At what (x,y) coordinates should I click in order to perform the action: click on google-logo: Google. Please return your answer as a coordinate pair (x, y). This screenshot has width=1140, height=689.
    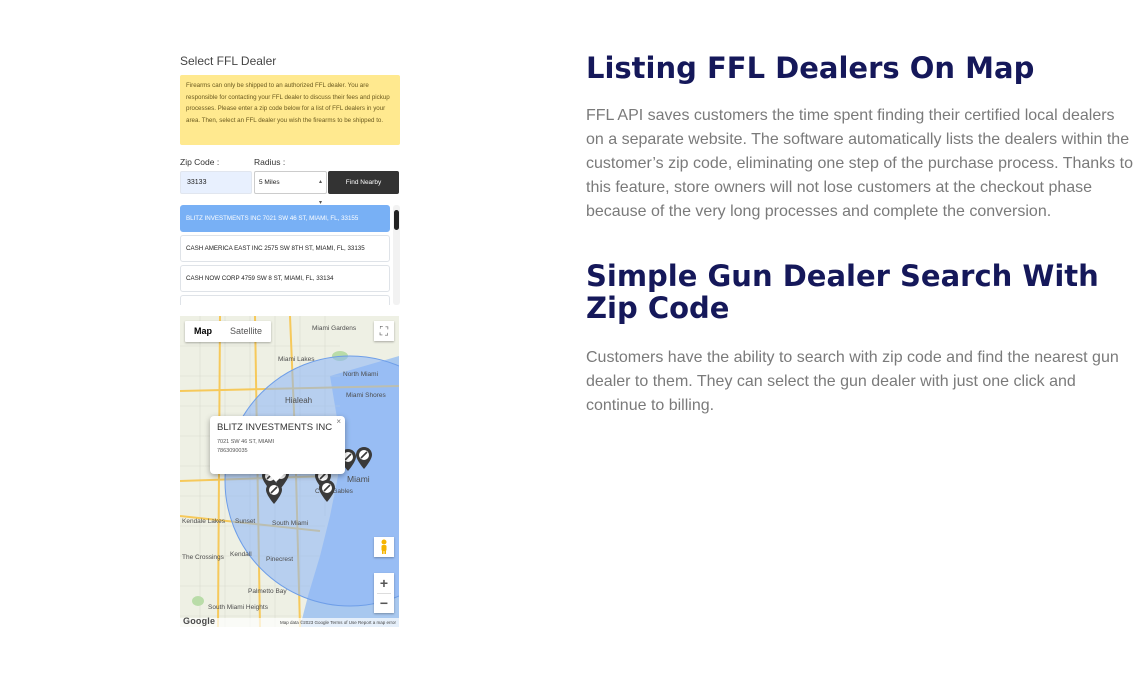
    Looking at the image, I should click on (199, 621).